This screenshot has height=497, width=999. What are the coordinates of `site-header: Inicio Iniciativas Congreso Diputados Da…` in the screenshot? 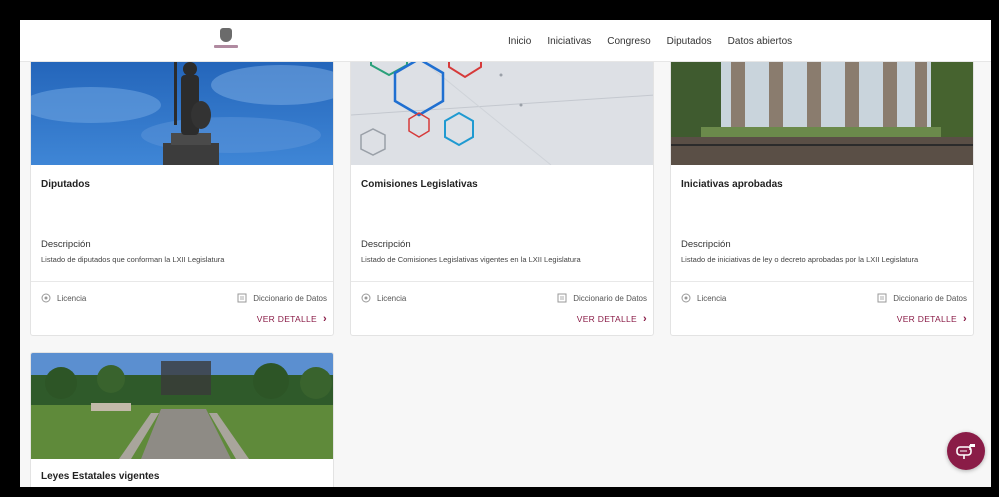 It's located at (505, 41).